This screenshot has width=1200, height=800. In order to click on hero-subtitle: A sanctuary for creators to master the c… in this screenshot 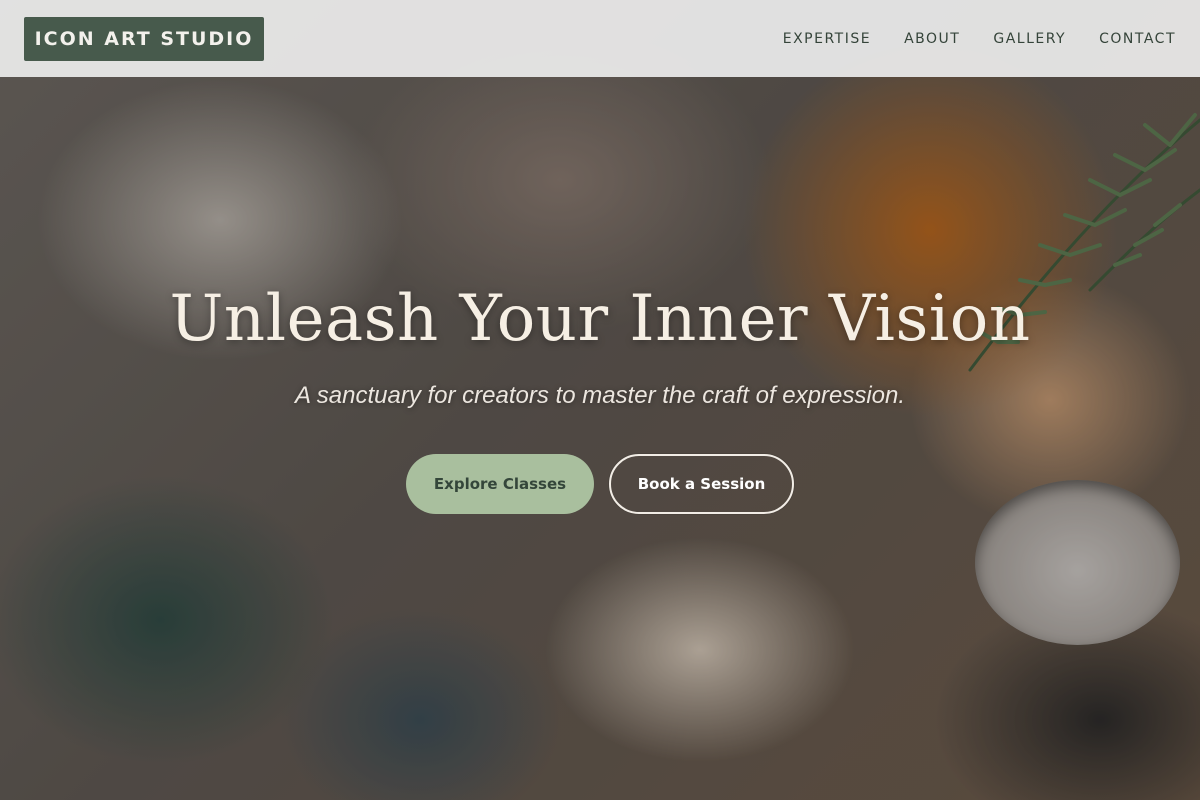, I will do `click(600, 395)`.